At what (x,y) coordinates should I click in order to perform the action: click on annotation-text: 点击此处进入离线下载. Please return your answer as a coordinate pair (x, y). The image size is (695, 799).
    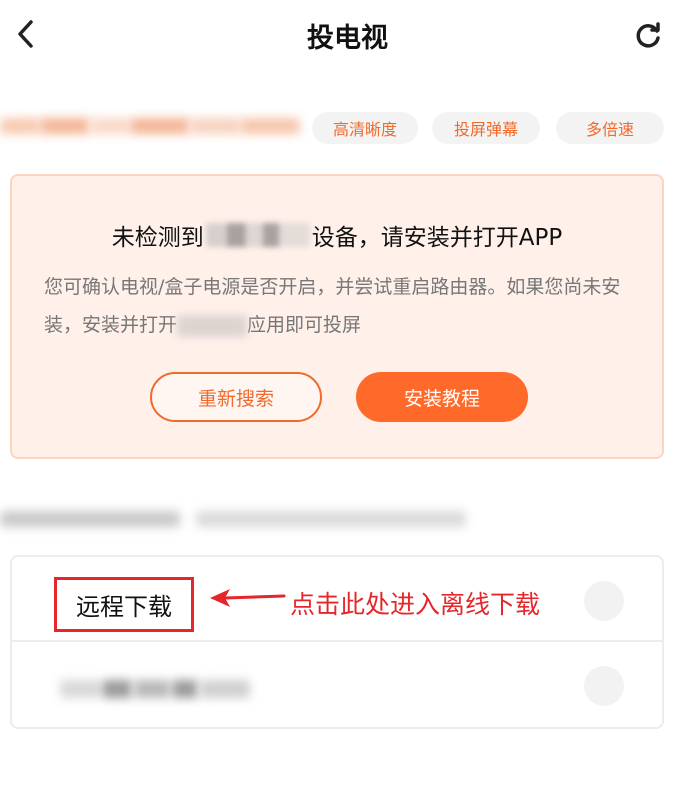
    Looking at the image, I should click on (415, 604).